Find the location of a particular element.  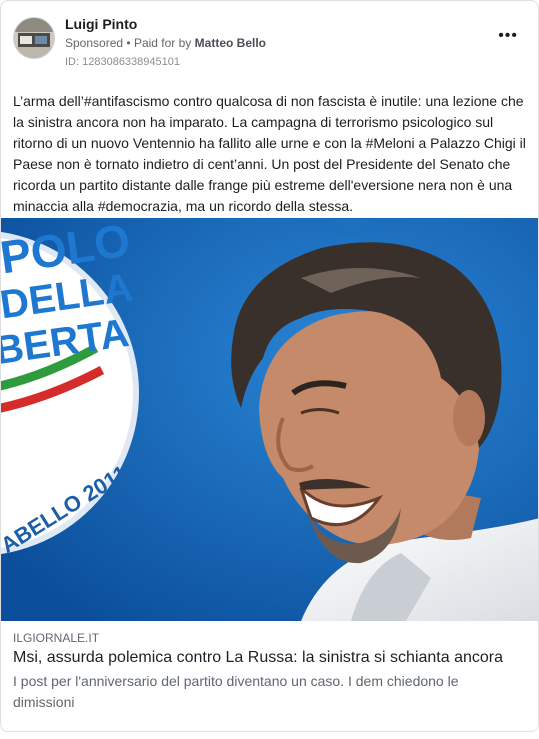

link-domain: ILGIORNALE.IT is located at coordinates (56, 638).